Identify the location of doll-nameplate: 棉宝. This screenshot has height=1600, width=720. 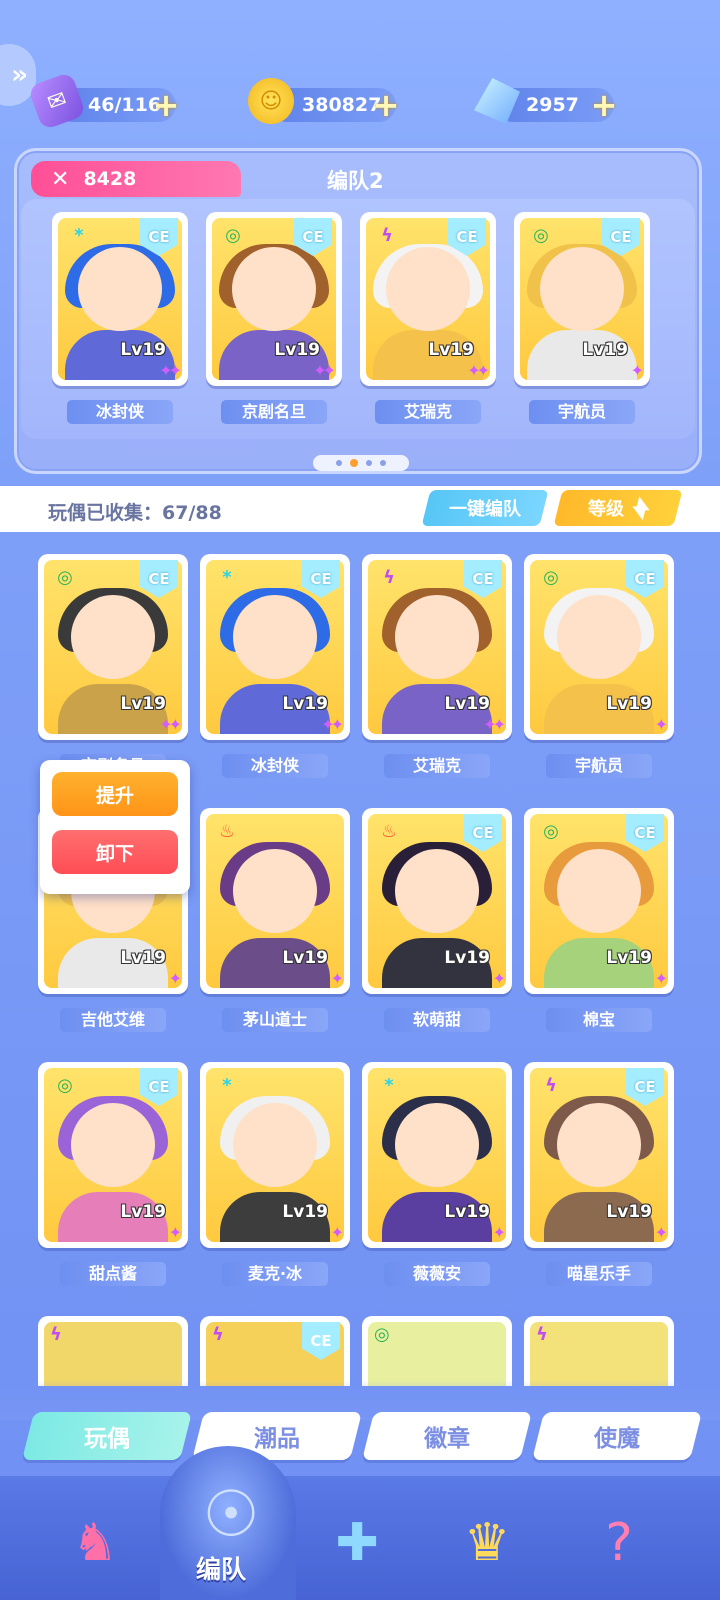
(599, 1020).